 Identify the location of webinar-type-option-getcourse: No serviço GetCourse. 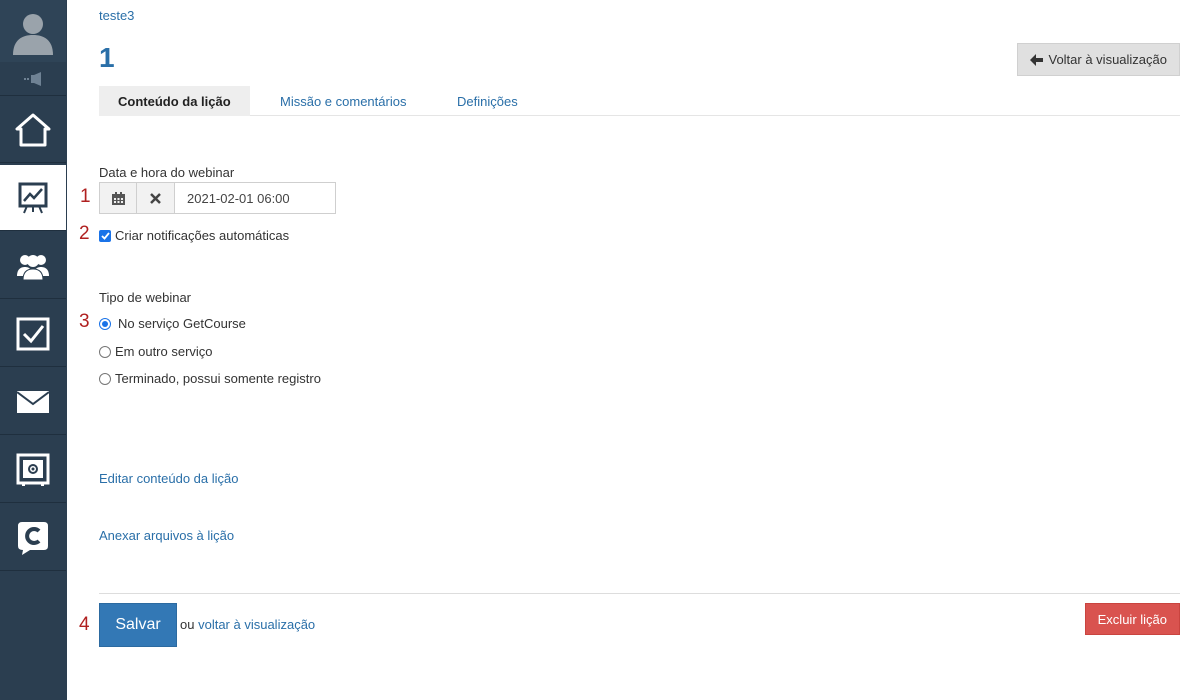
(172, 323).